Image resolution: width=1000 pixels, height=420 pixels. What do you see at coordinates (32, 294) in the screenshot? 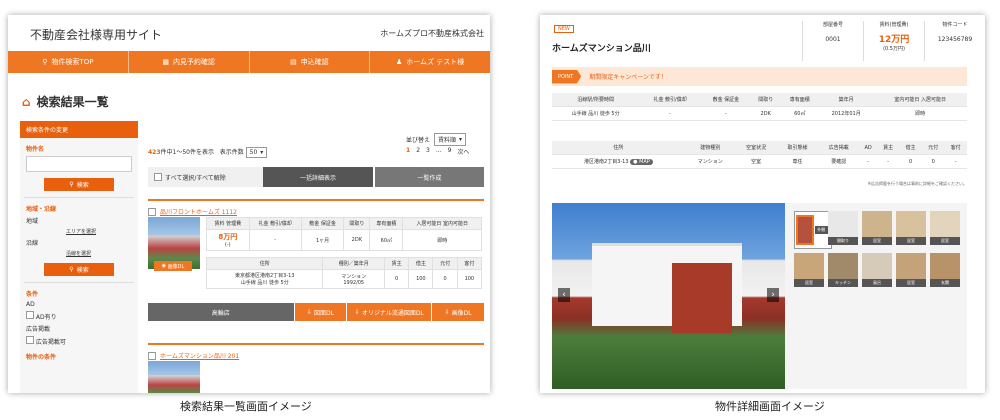
I see `conditions-label: 条件` at bounding box center [32, 294].